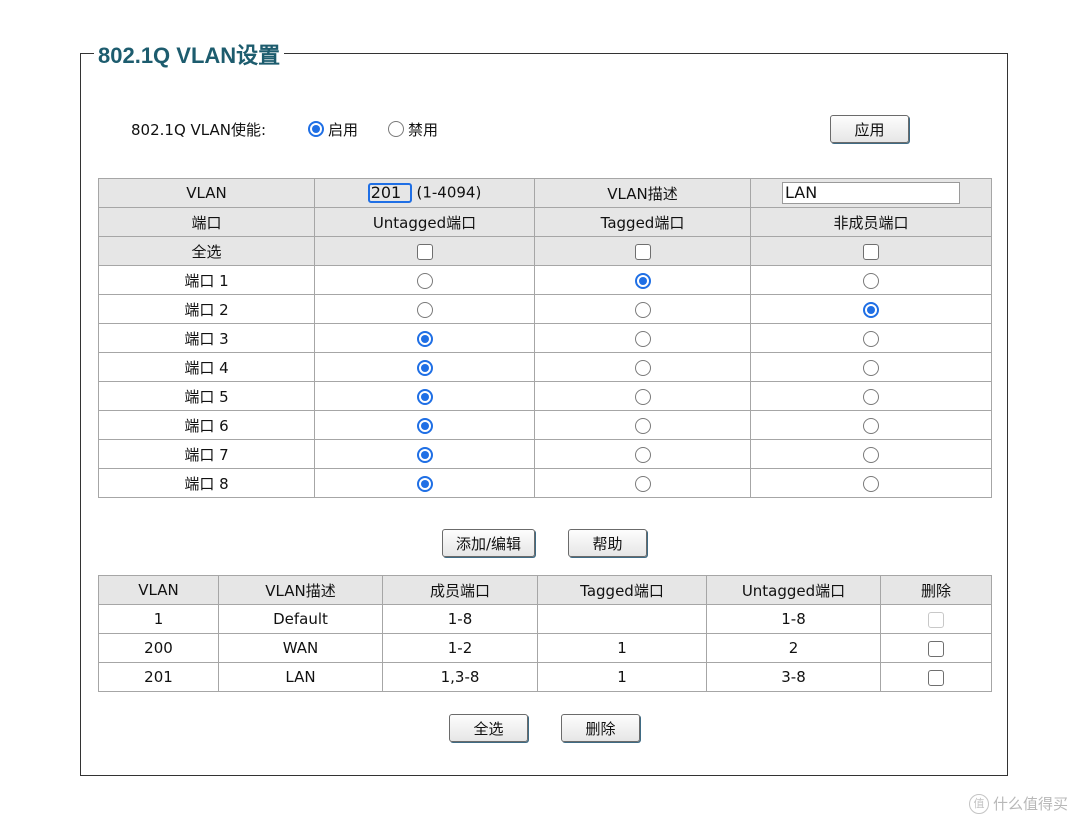 Image resolution: width=1080 pixels, height=822 pixels. What do you see at coordinates (488, 543) in the screenshot?
I see `add-edit-button: 添加/编辑` at bounding box center [488, 543].